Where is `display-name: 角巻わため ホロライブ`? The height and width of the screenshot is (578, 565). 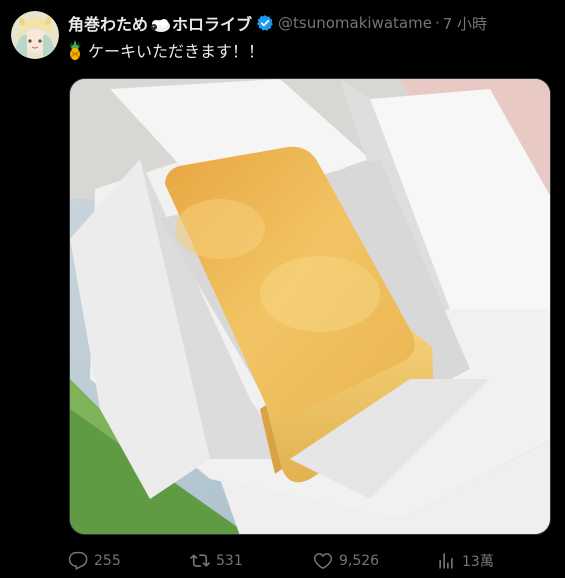 display-name: 角巻わため ホロライブ is located at coordinates (160, 23).